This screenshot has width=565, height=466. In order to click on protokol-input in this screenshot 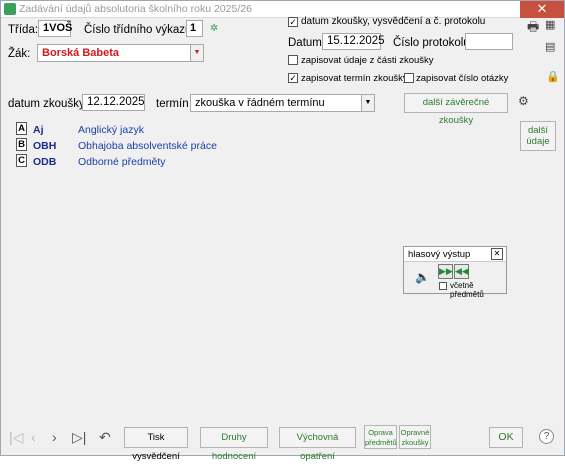, I will do `click(489, 41)`.